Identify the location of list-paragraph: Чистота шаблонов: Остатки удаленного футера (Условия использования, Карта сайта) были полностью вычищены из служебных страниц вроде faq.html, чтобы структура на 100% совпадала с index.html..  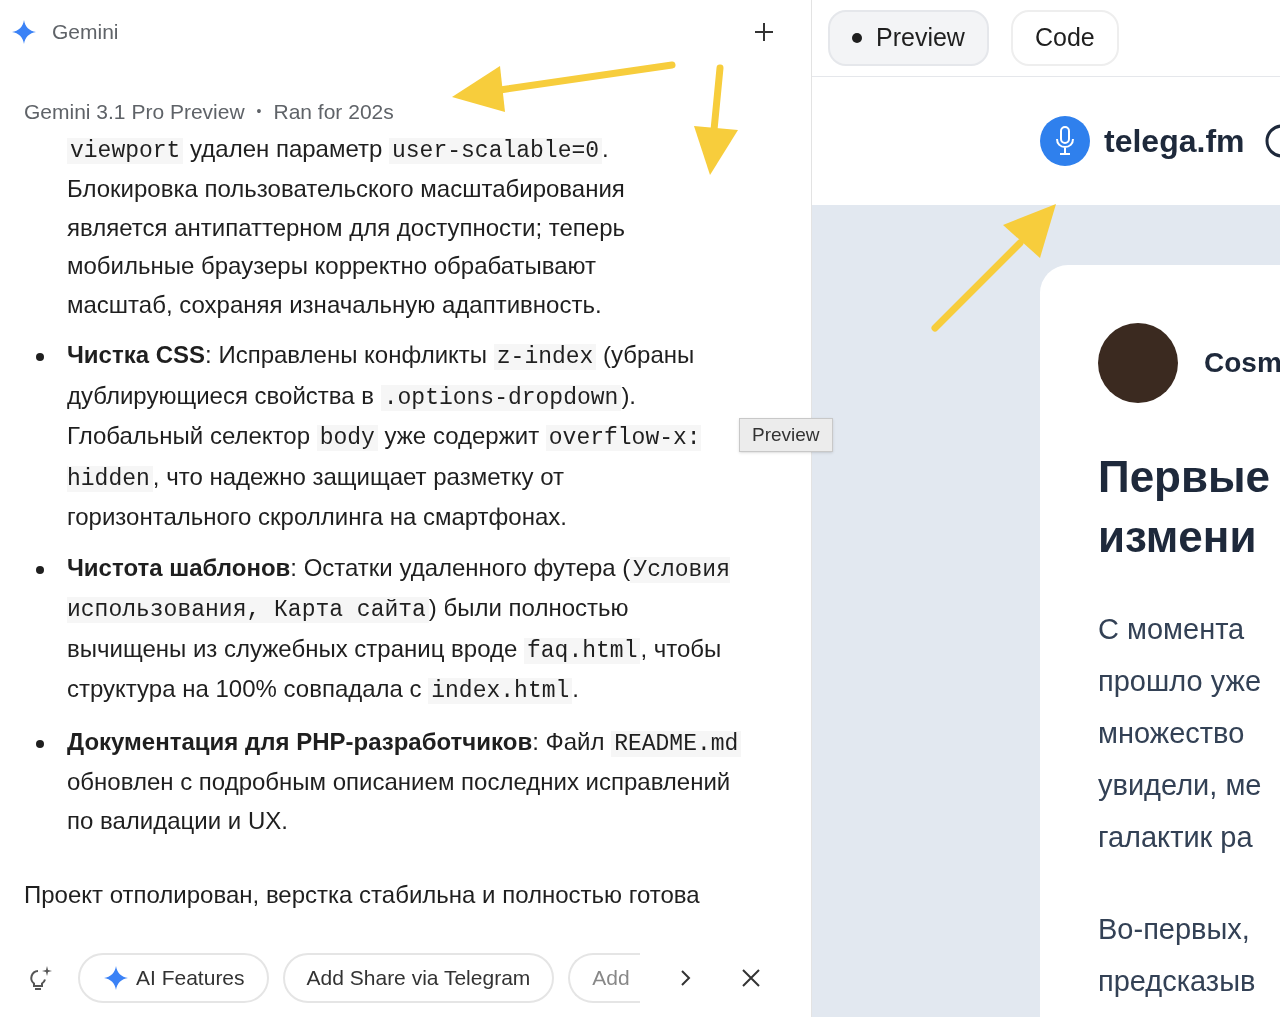
(399, 629).